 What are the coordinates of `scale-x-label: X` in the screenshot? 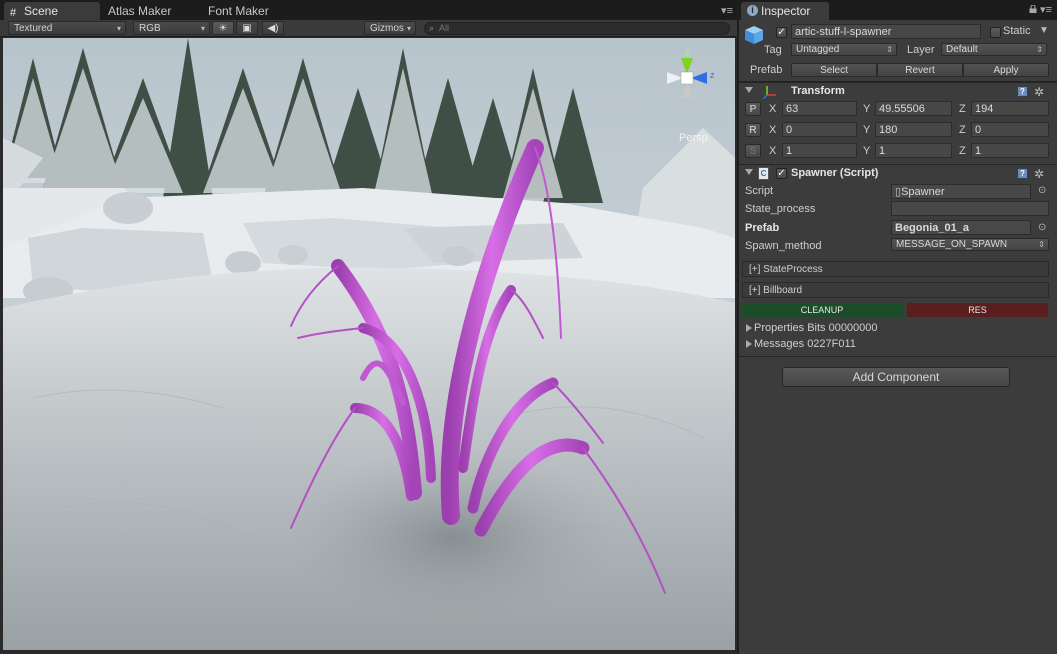 It's located at (773, 151).